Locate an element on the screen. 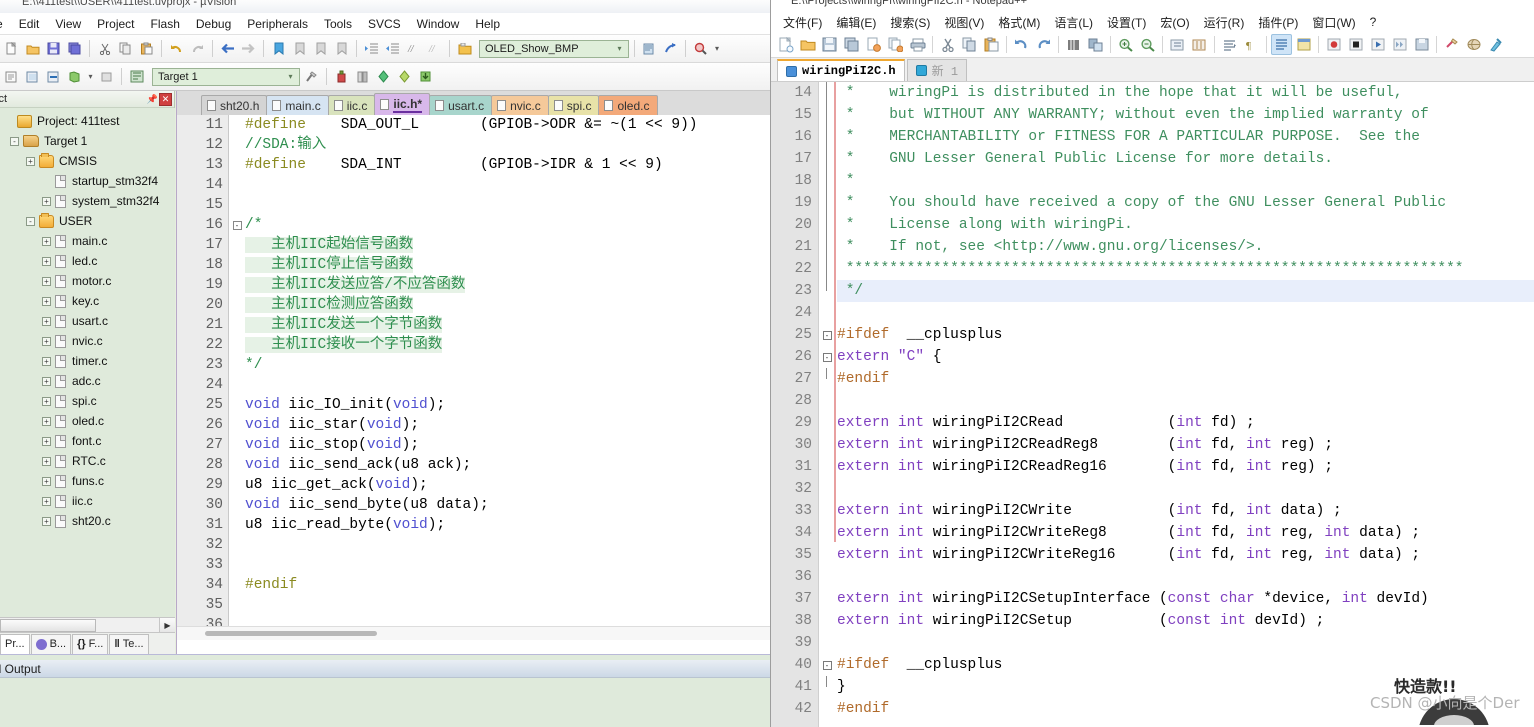 The image size is (1534, 727). tree-item-adc-c: + adc.c is located at coordinates (87, 381).